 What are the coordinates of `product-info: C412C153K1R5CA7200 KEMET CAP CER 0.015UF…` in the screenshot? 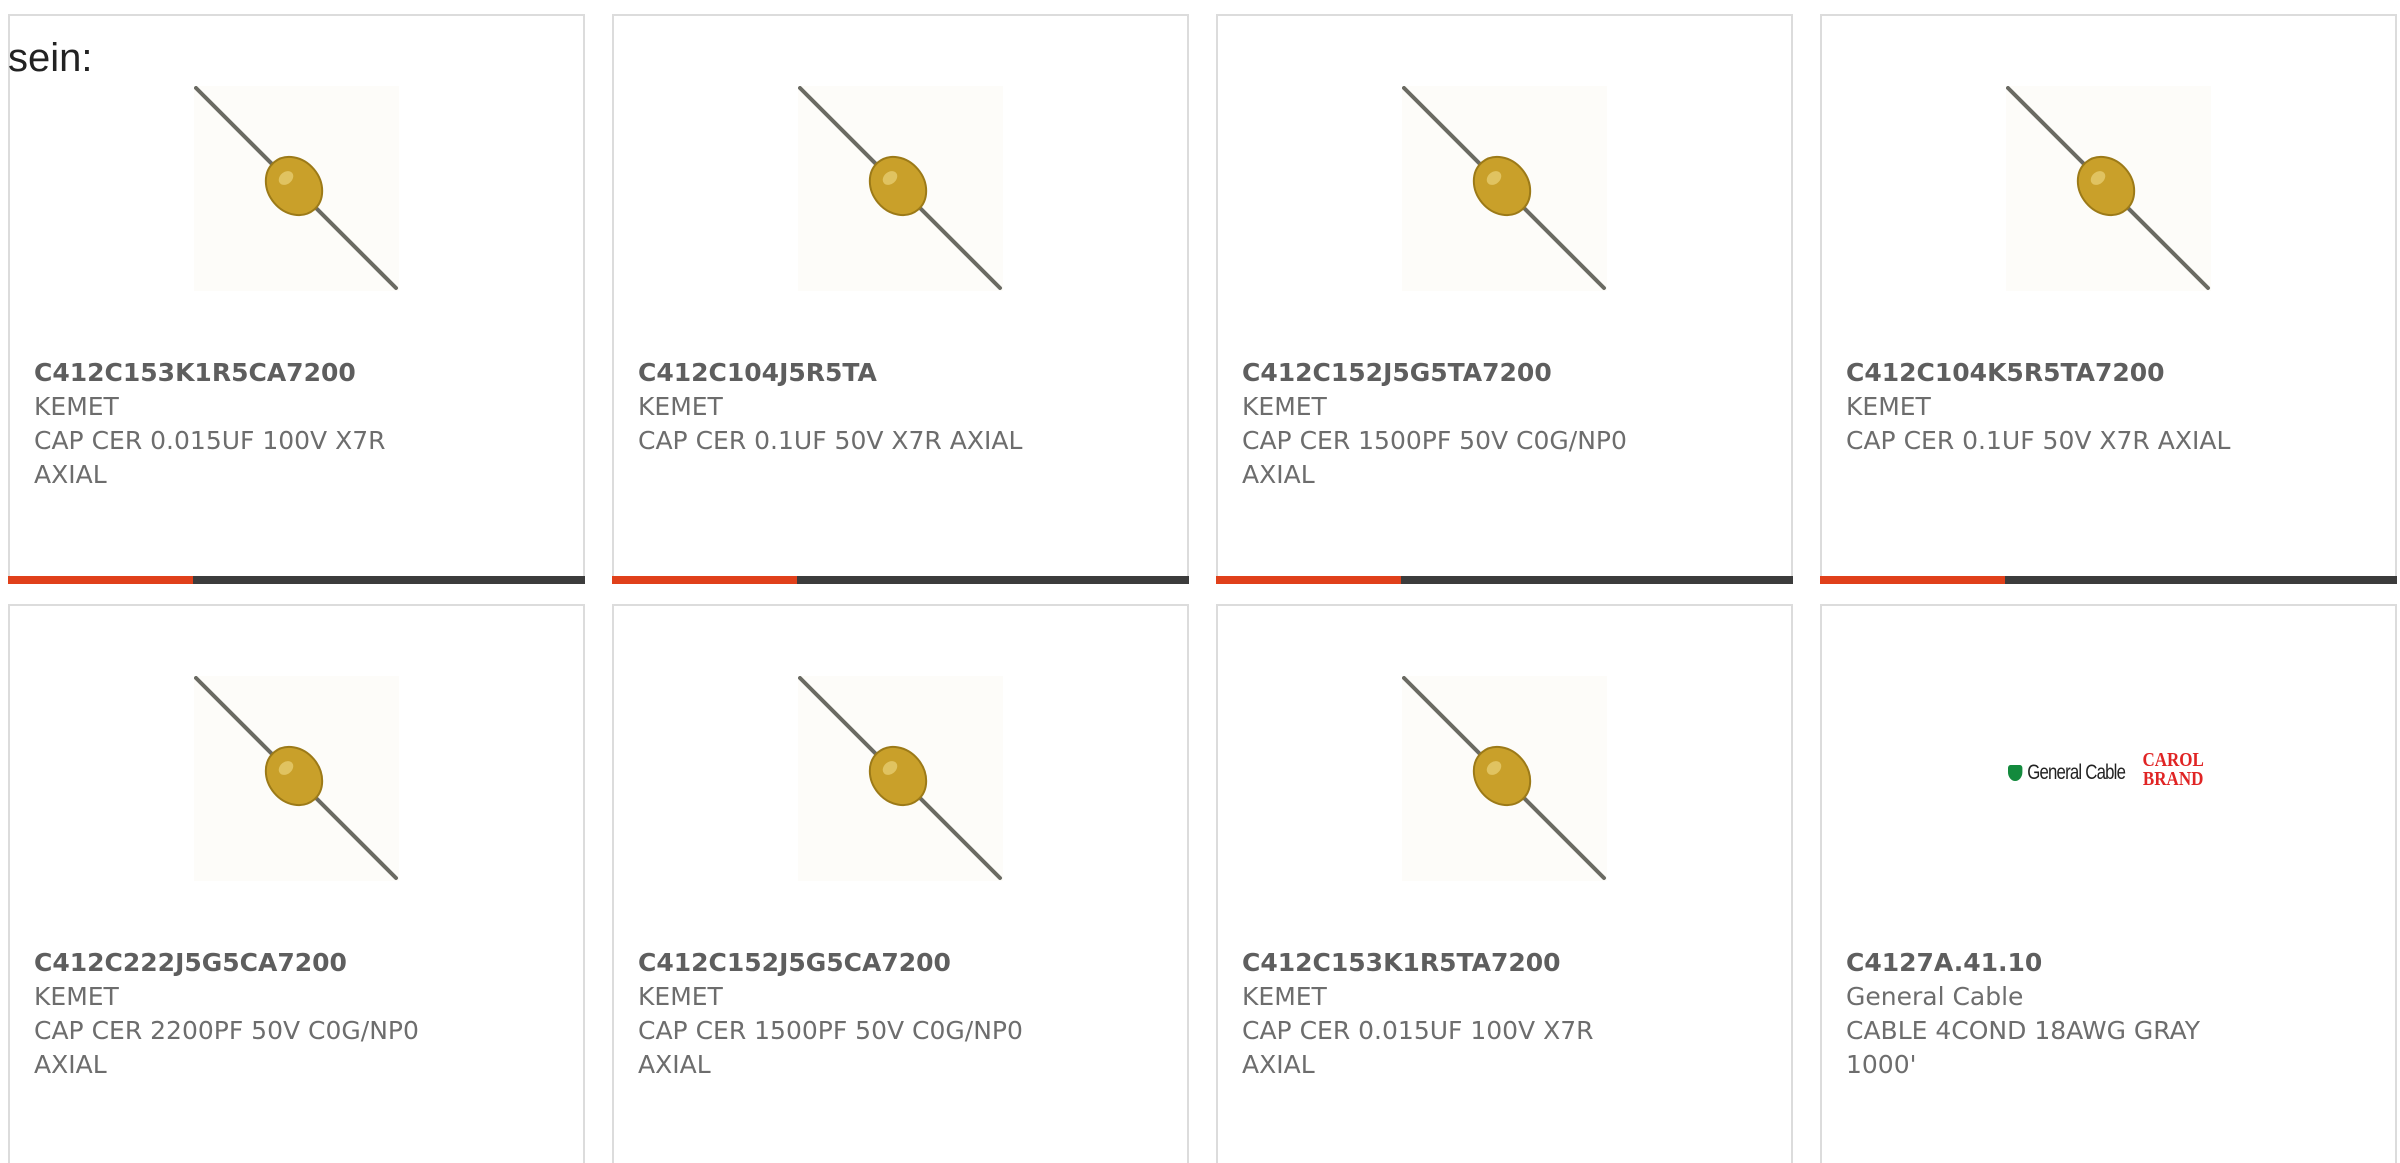 It's located at (244, 424).